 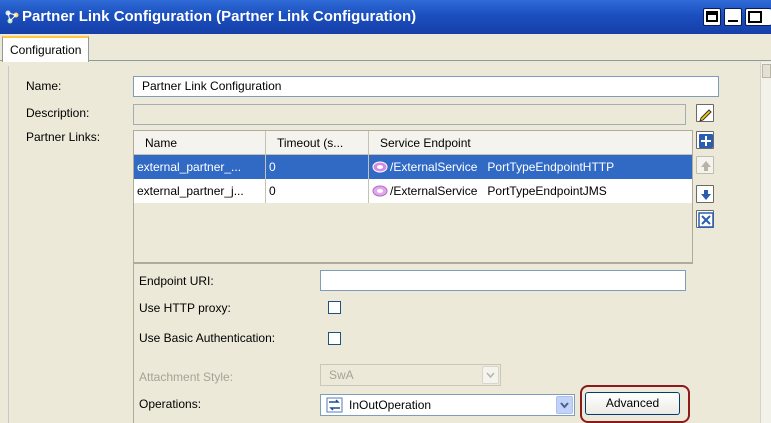 I want to click on http-proxy-label: Use HTTP proxy:, so click(x=185, y=308).